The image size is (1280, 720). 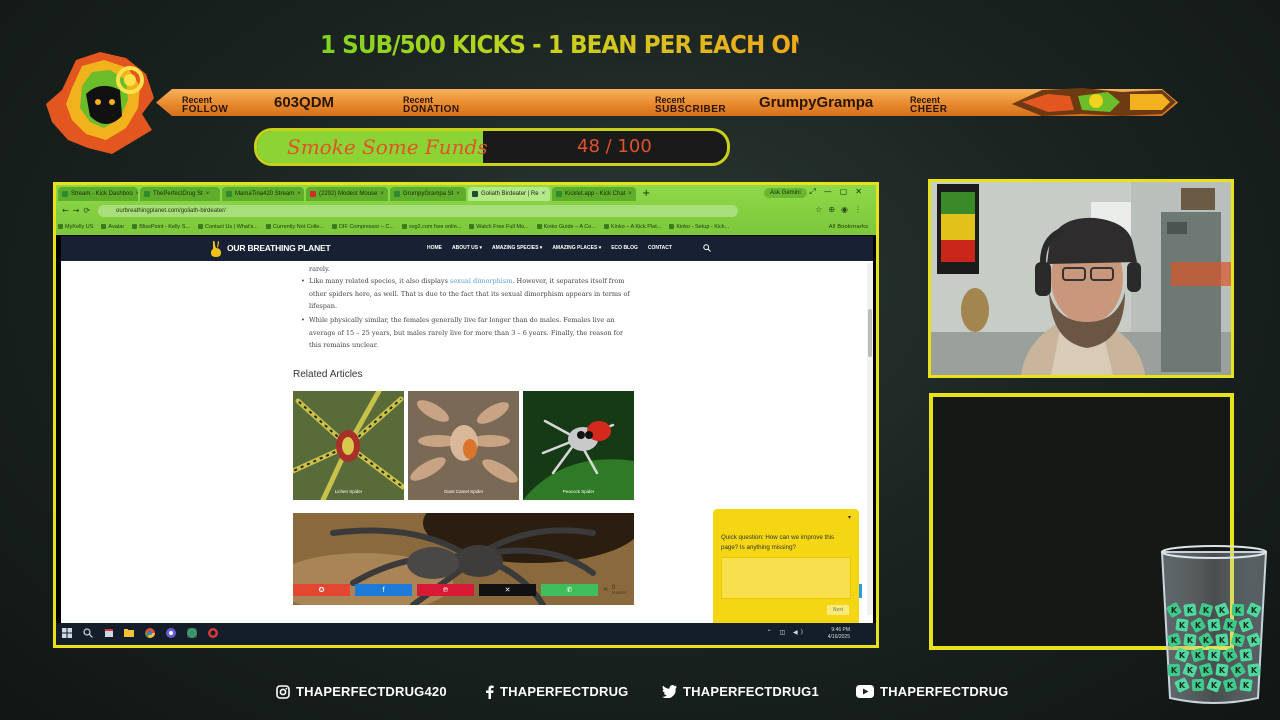 I want to click on instagram-icon, so click(x=283, y=691).